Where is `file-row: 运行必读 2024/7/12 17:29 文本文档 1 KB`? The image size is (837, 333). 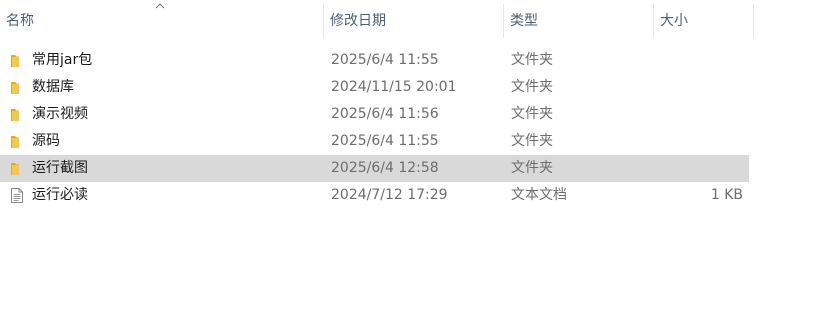
file-row: 运行必读 2024/7/12 17:29 文本文档 1 KB is located at coordinates (374, 195).